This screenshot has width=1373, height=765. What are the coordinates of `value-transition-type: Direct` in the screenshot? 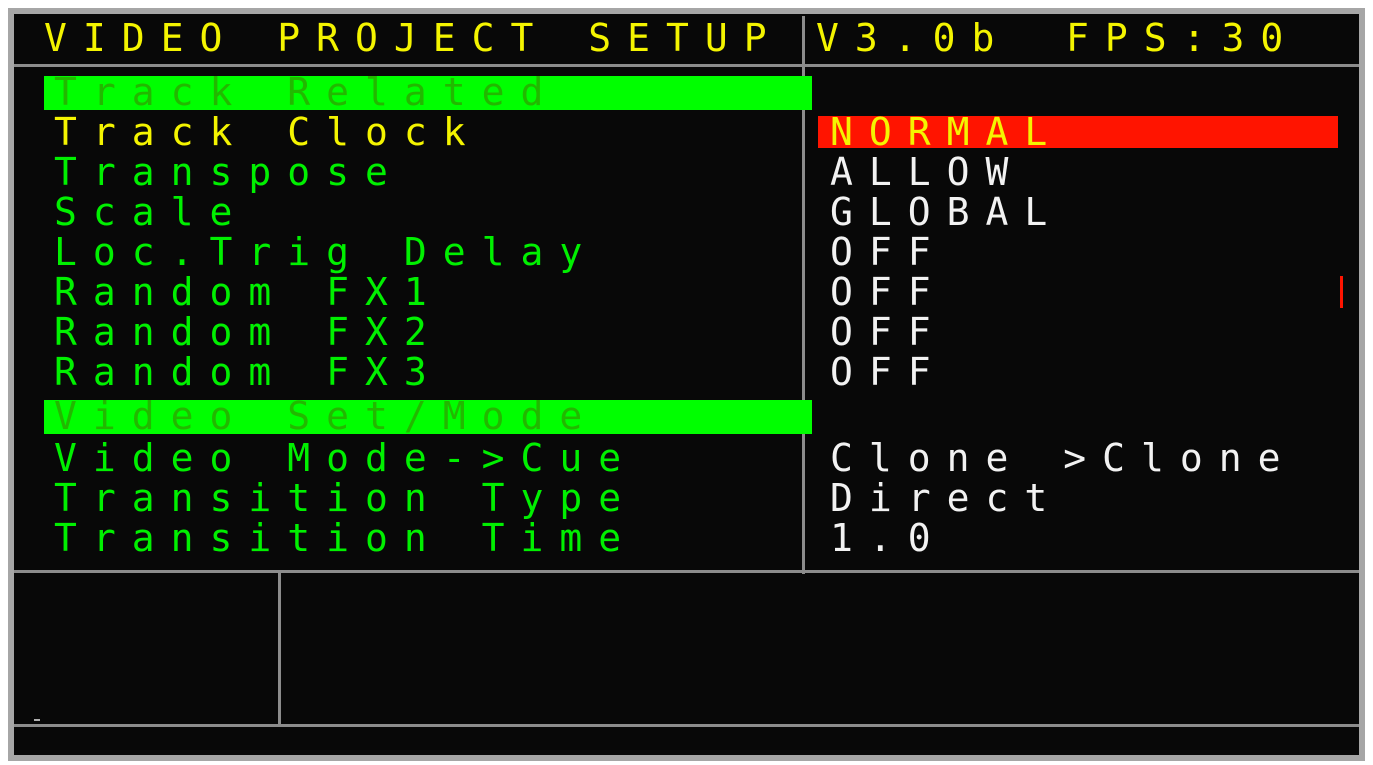 It's located at (1090, 498).